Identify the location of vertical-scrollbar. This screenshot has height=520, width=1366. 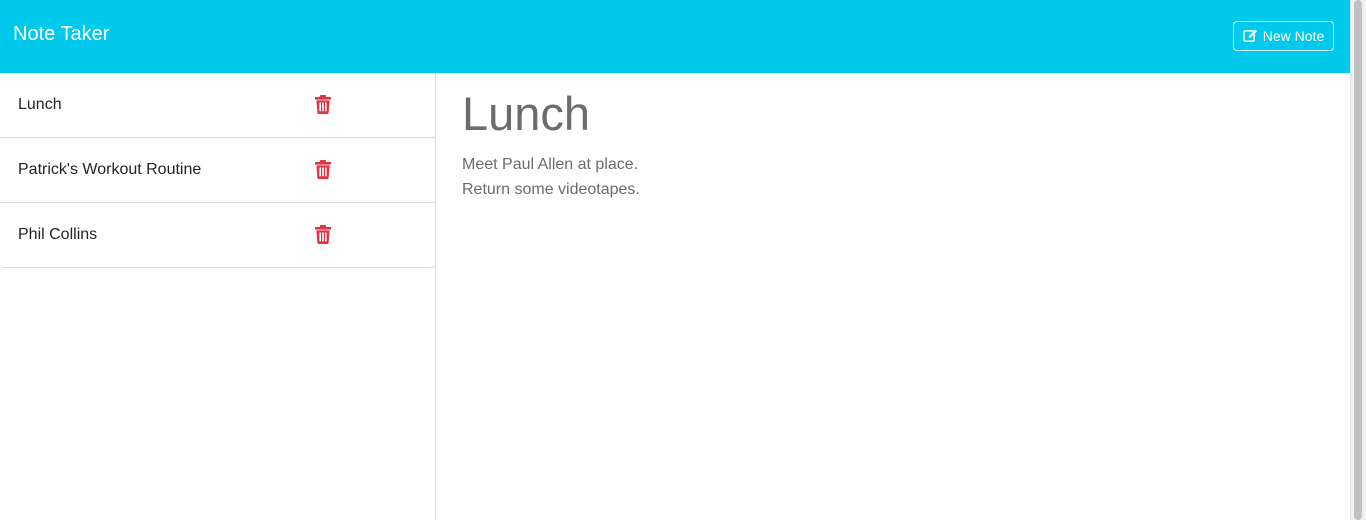
(1358, 260).